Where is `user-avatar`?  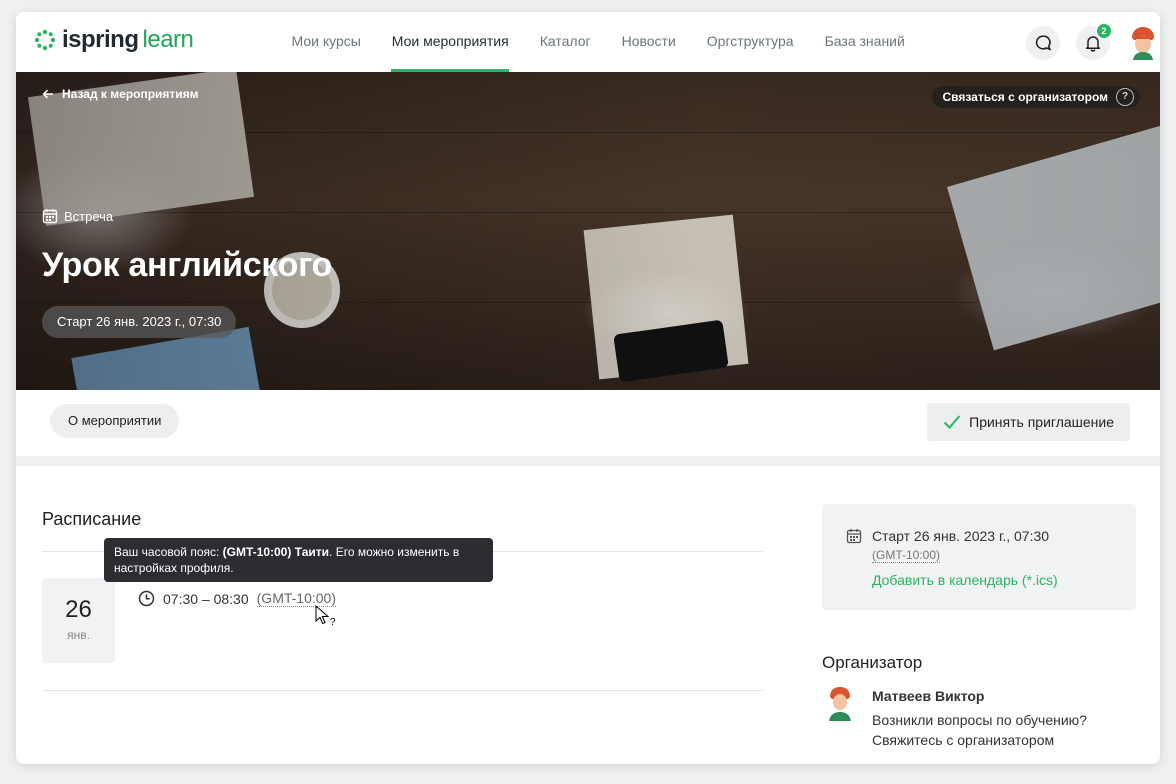
user-avatar is located at coordinates (1143, 42).